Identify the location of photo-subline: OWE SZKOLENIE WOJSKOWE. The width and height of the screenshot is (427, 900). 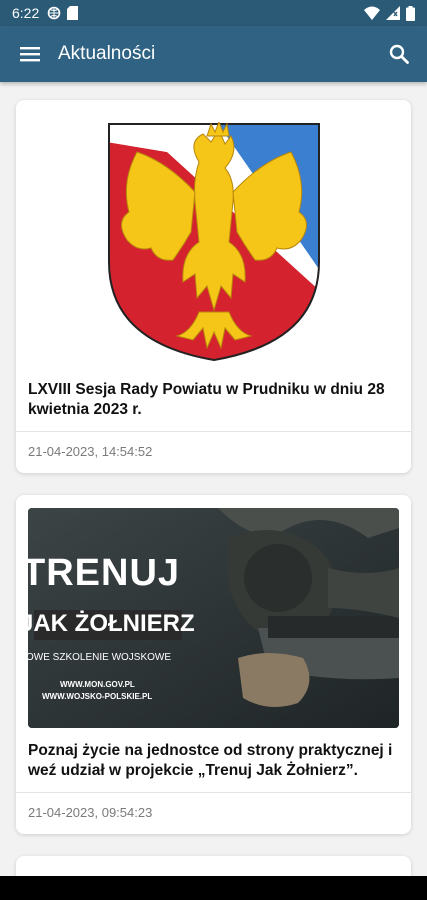
(100, 657).